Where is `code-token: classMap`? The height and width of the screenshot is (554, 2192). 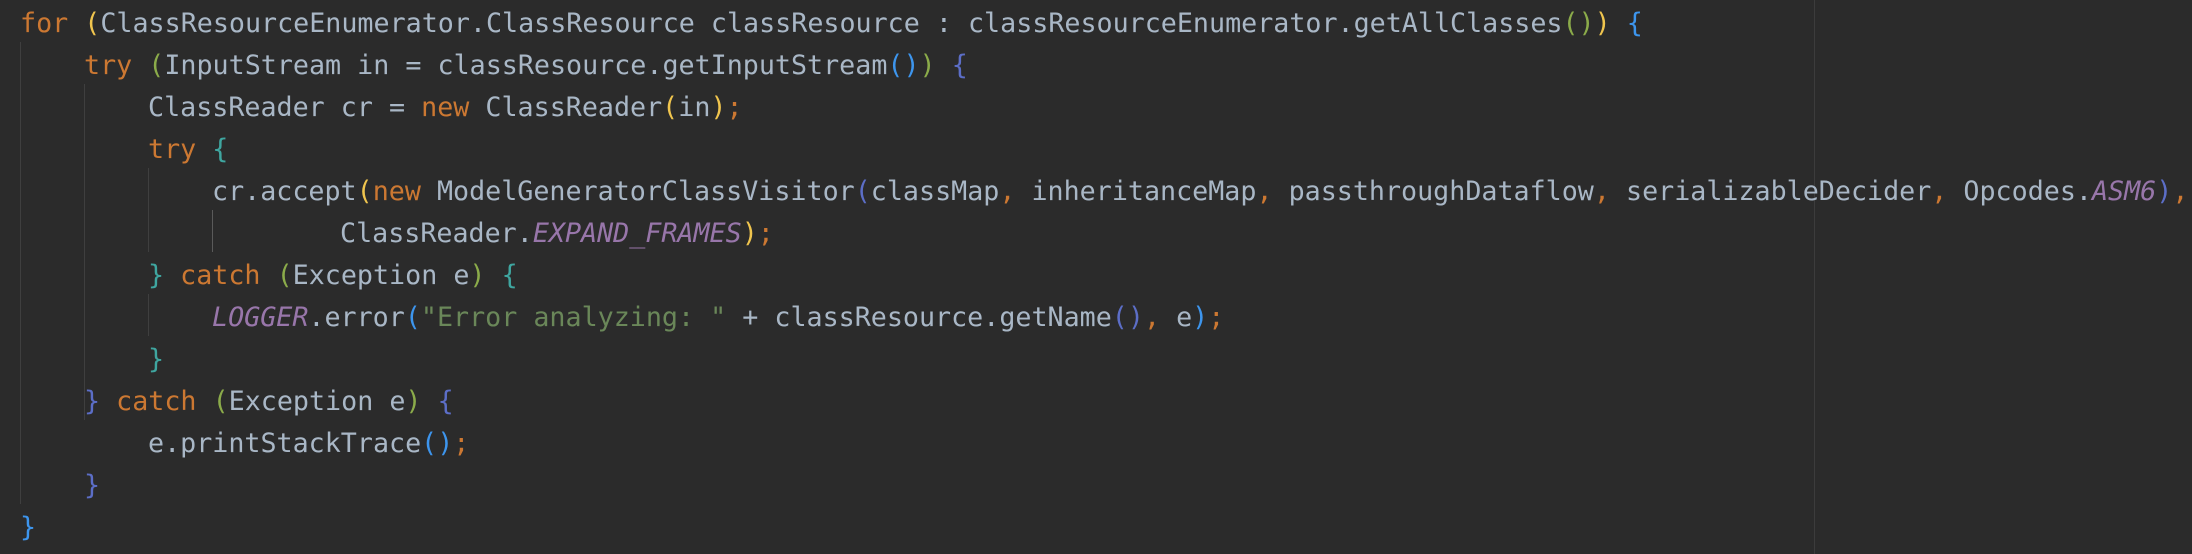 code-token: classMap is located at coordinates (935, 191).